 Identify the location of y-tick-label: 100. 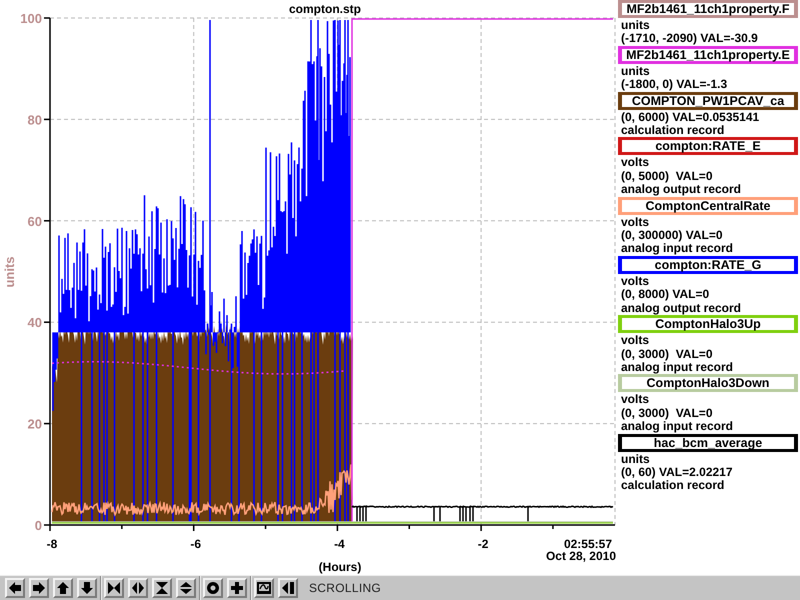
(31, 18).